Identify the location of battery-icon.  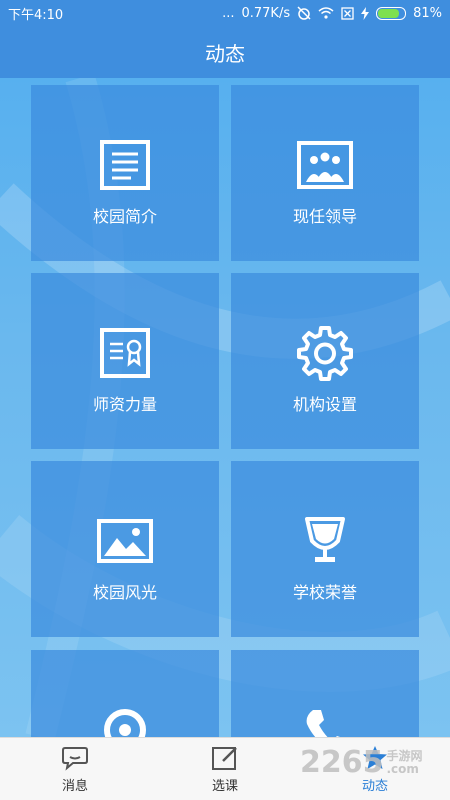
(391, 13).